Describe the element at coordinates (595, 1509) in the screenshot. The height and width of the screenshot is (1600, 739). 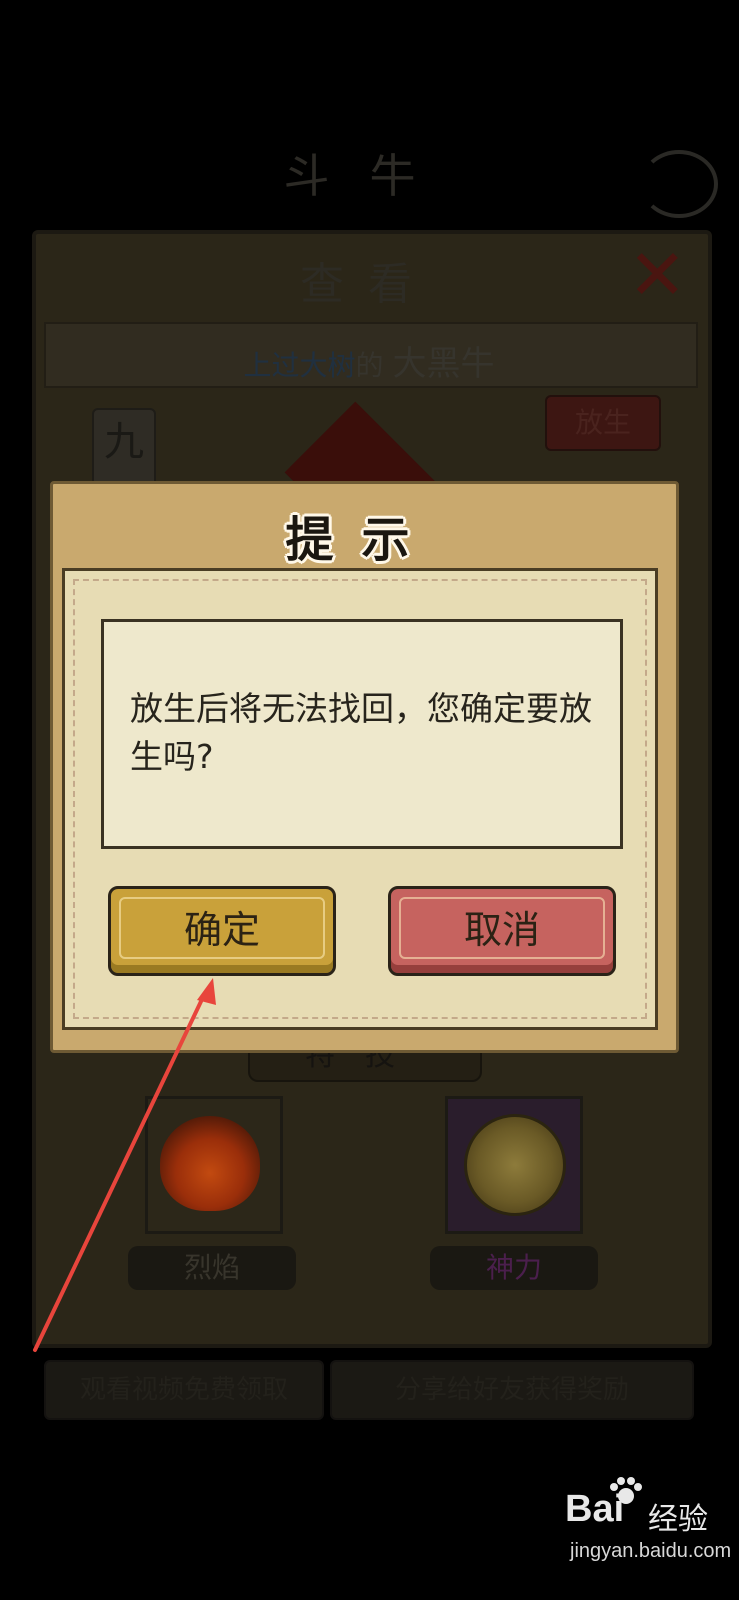
I see `watermark-brand: Bai` at that location.